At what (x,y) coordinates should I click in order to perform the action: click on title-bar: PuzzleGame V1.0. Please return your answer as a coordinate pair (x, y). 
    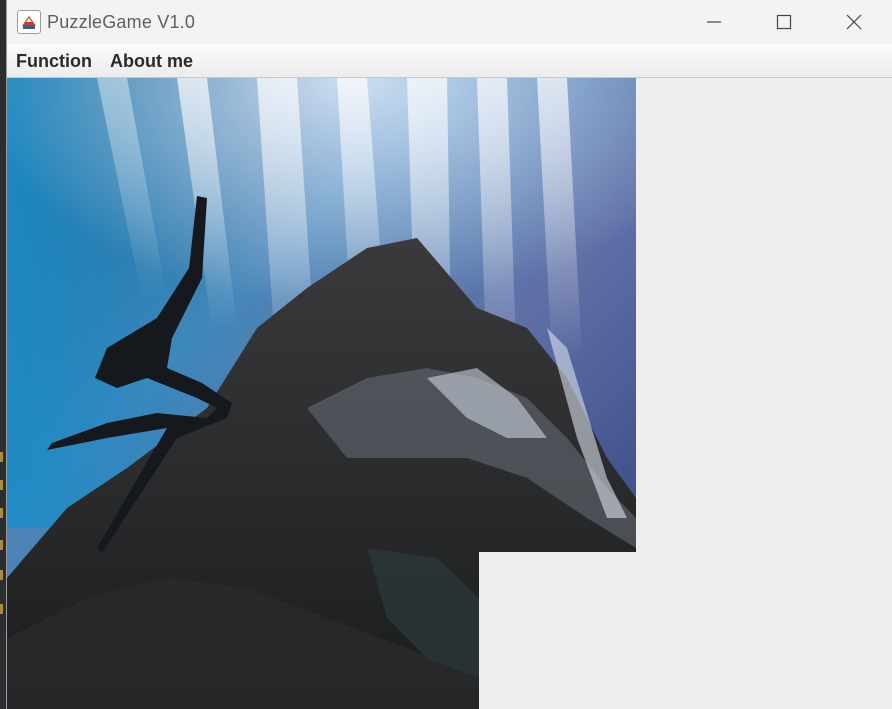
    Looking at the image, I should click on (449, 22).